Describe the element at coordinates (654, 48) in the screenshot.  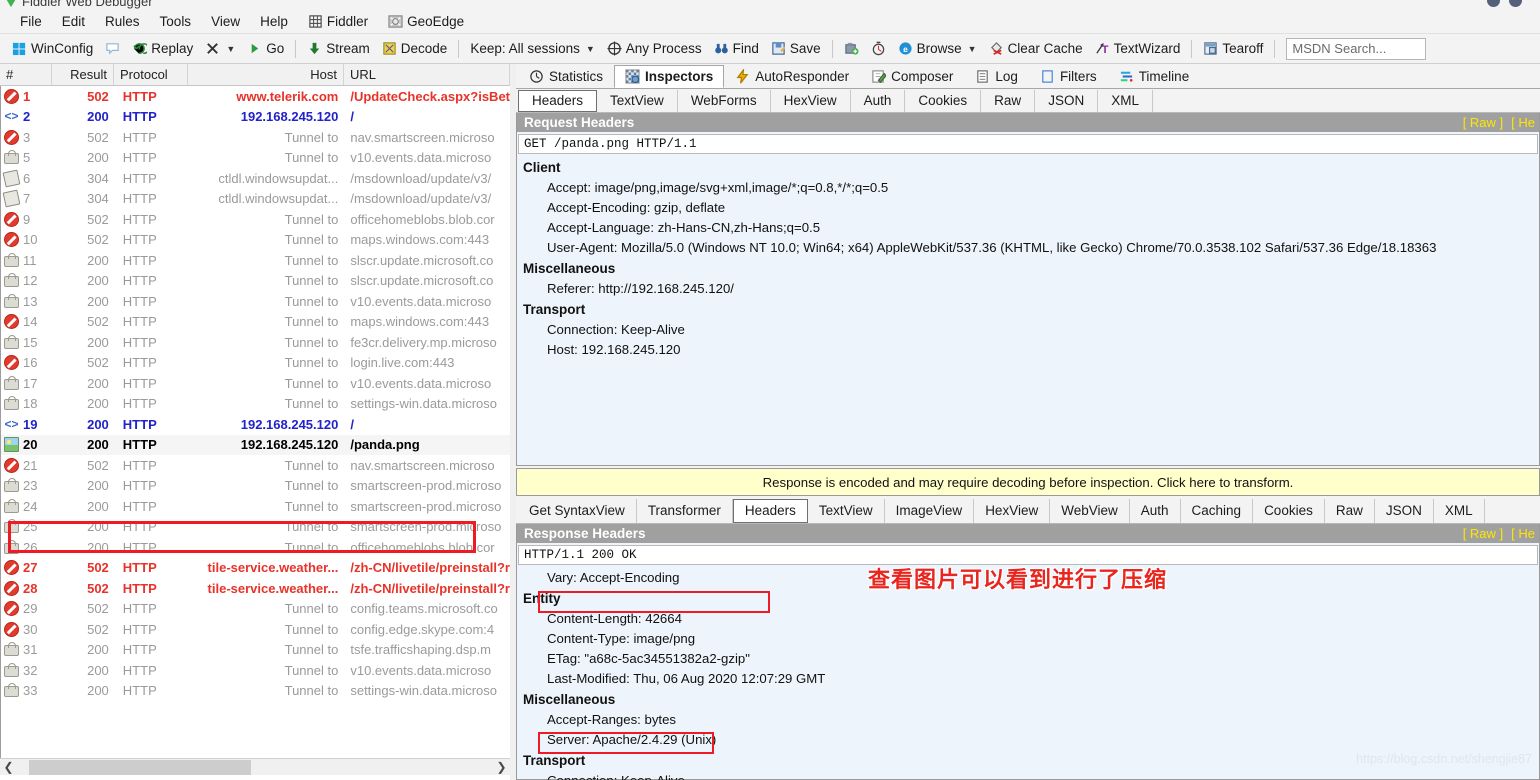
I see `toolbar-any-process: Any Process` at that location.